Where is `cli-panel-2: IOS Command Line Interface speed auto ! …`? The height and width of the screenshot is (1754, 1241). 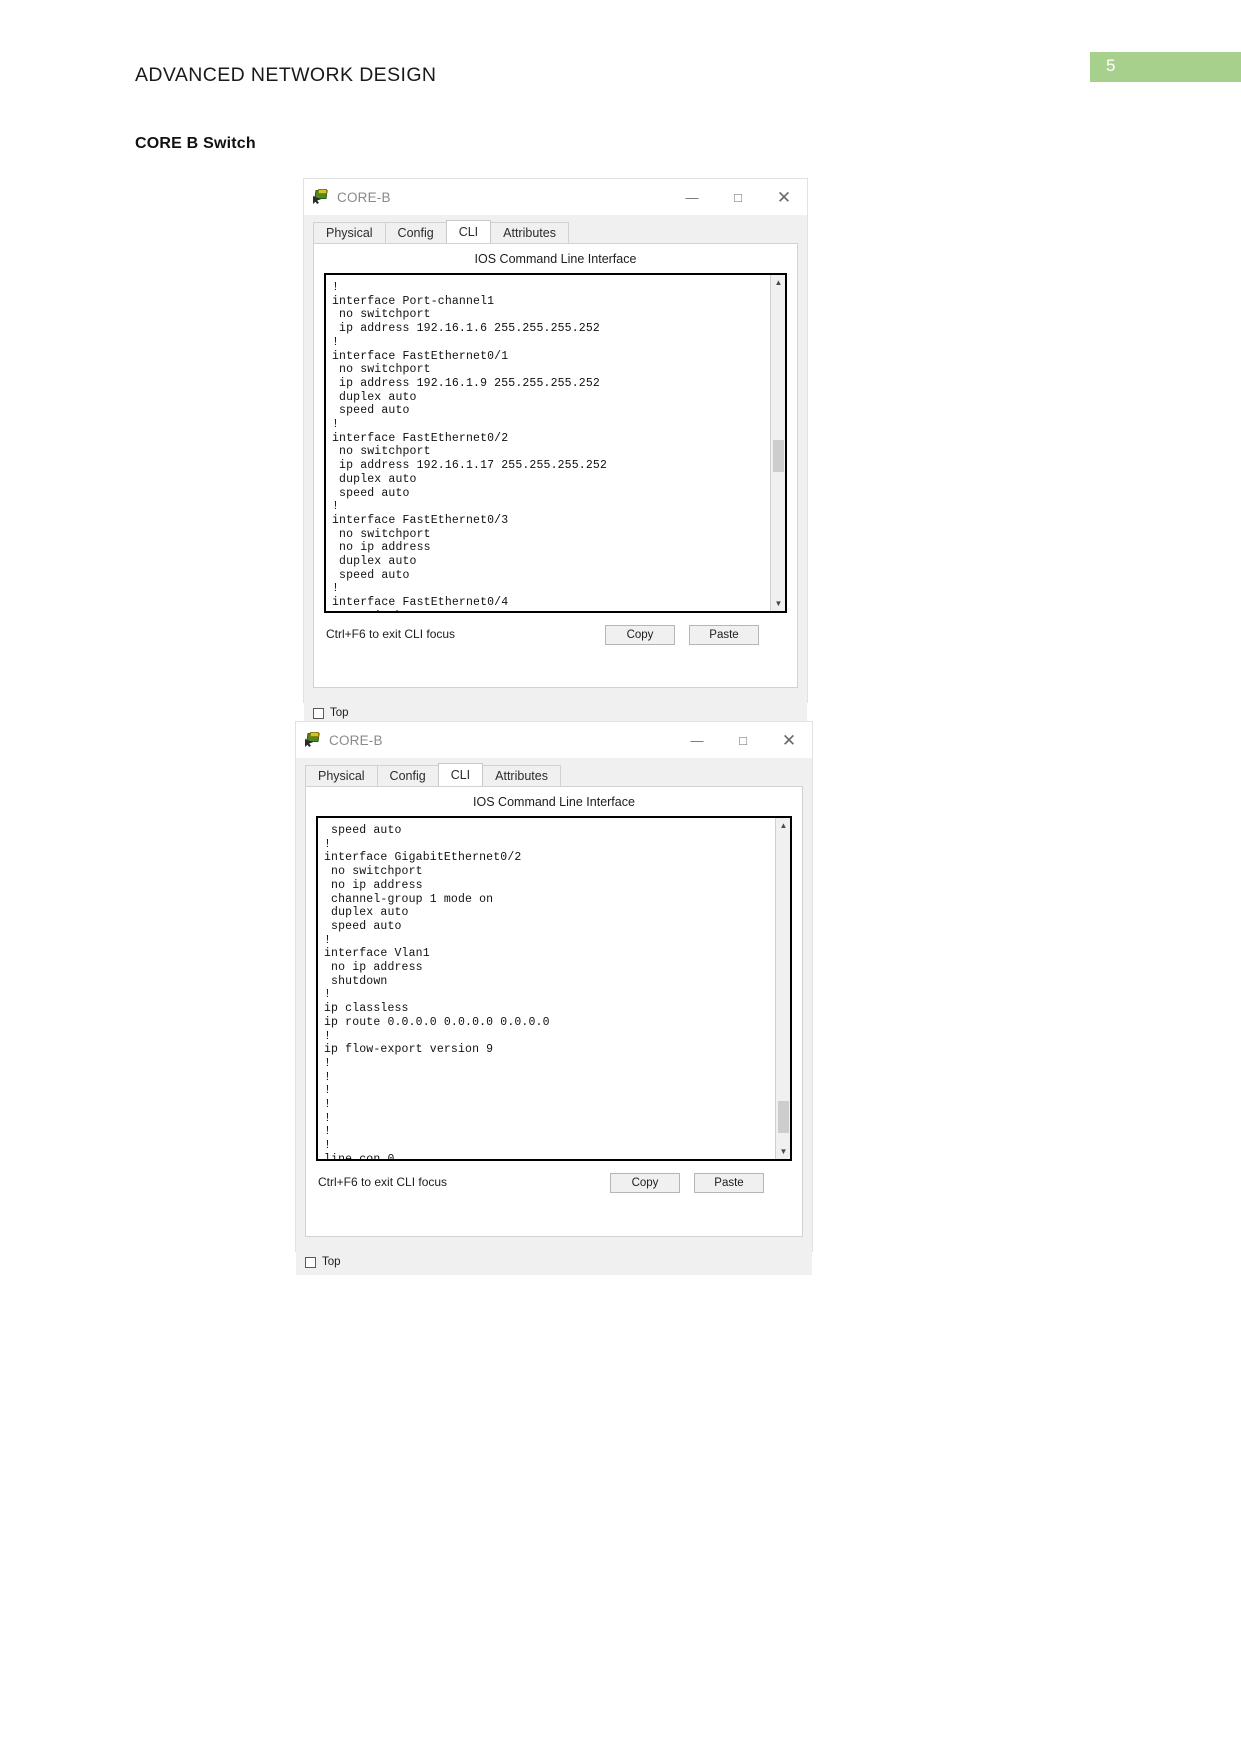
cli-panel-2: IOS Command Line Interface speed auto ! … is located at coordinates (554, 1011).